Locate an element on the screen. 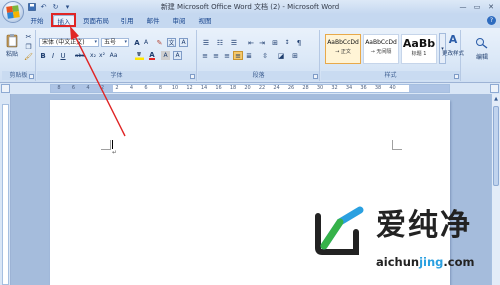 Image resolution: width=500 pixels, height=285 pixels. char-border-icon: A is located at coordinates (177, 55).